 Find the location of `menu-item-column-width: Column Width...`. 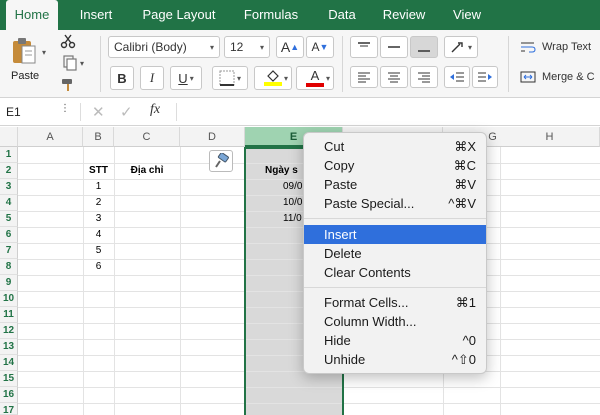

menu-item-column-width: Column Width... is located at coordinates (395, 321).